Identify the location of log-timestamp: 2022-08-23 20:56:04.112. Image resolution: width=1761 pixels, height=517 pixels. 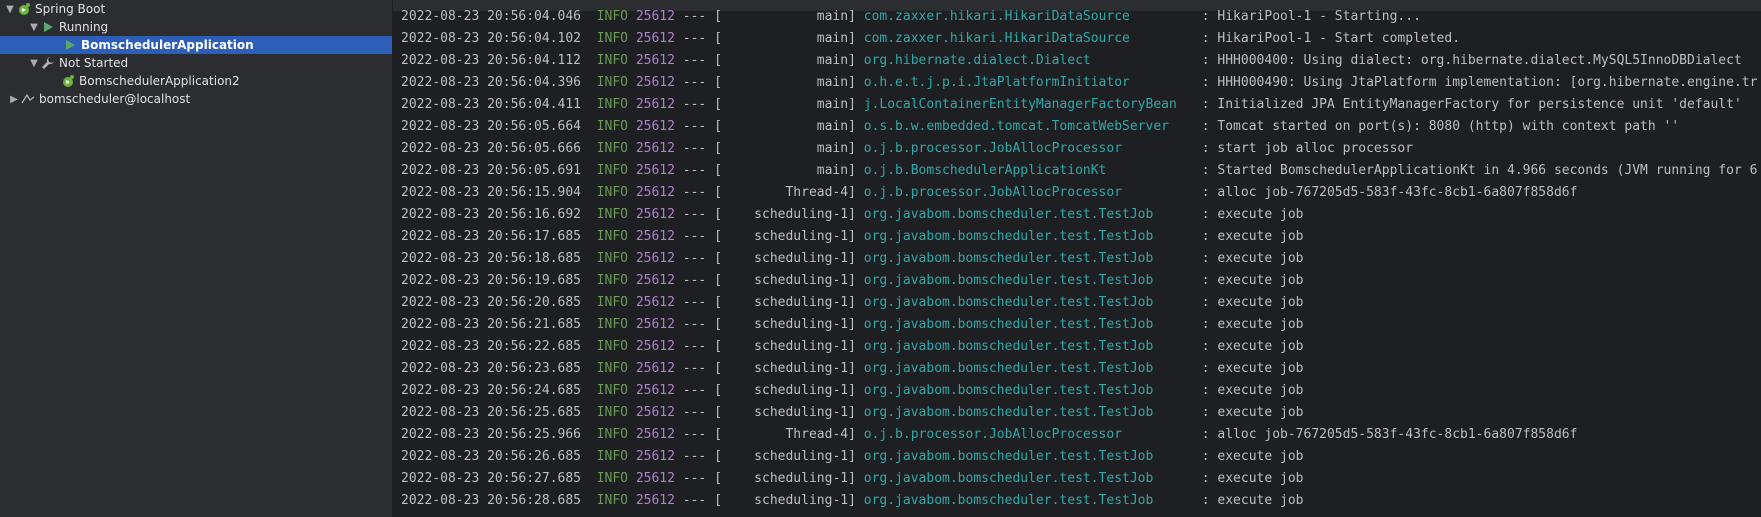
(491, 60).